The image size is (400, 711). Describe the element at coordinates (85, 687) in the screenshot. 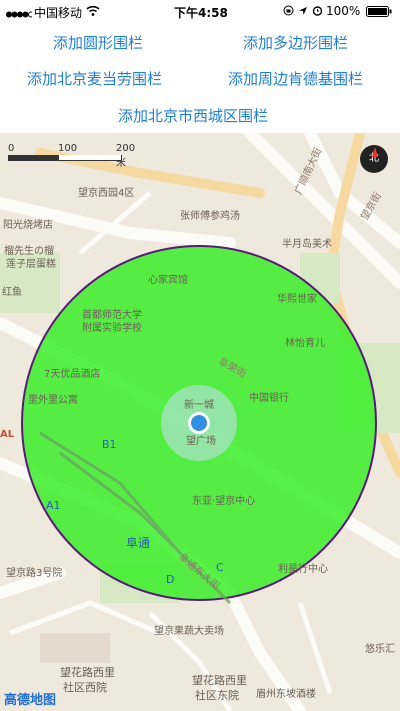

I see `map-label: 社区西院` at that location.